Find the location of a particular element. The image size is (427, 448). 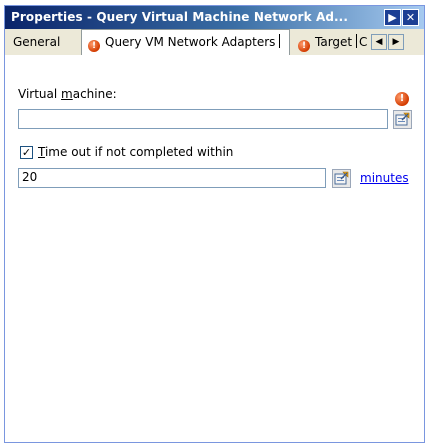

check-icon: ✓ is located at coordinates (26, 152).